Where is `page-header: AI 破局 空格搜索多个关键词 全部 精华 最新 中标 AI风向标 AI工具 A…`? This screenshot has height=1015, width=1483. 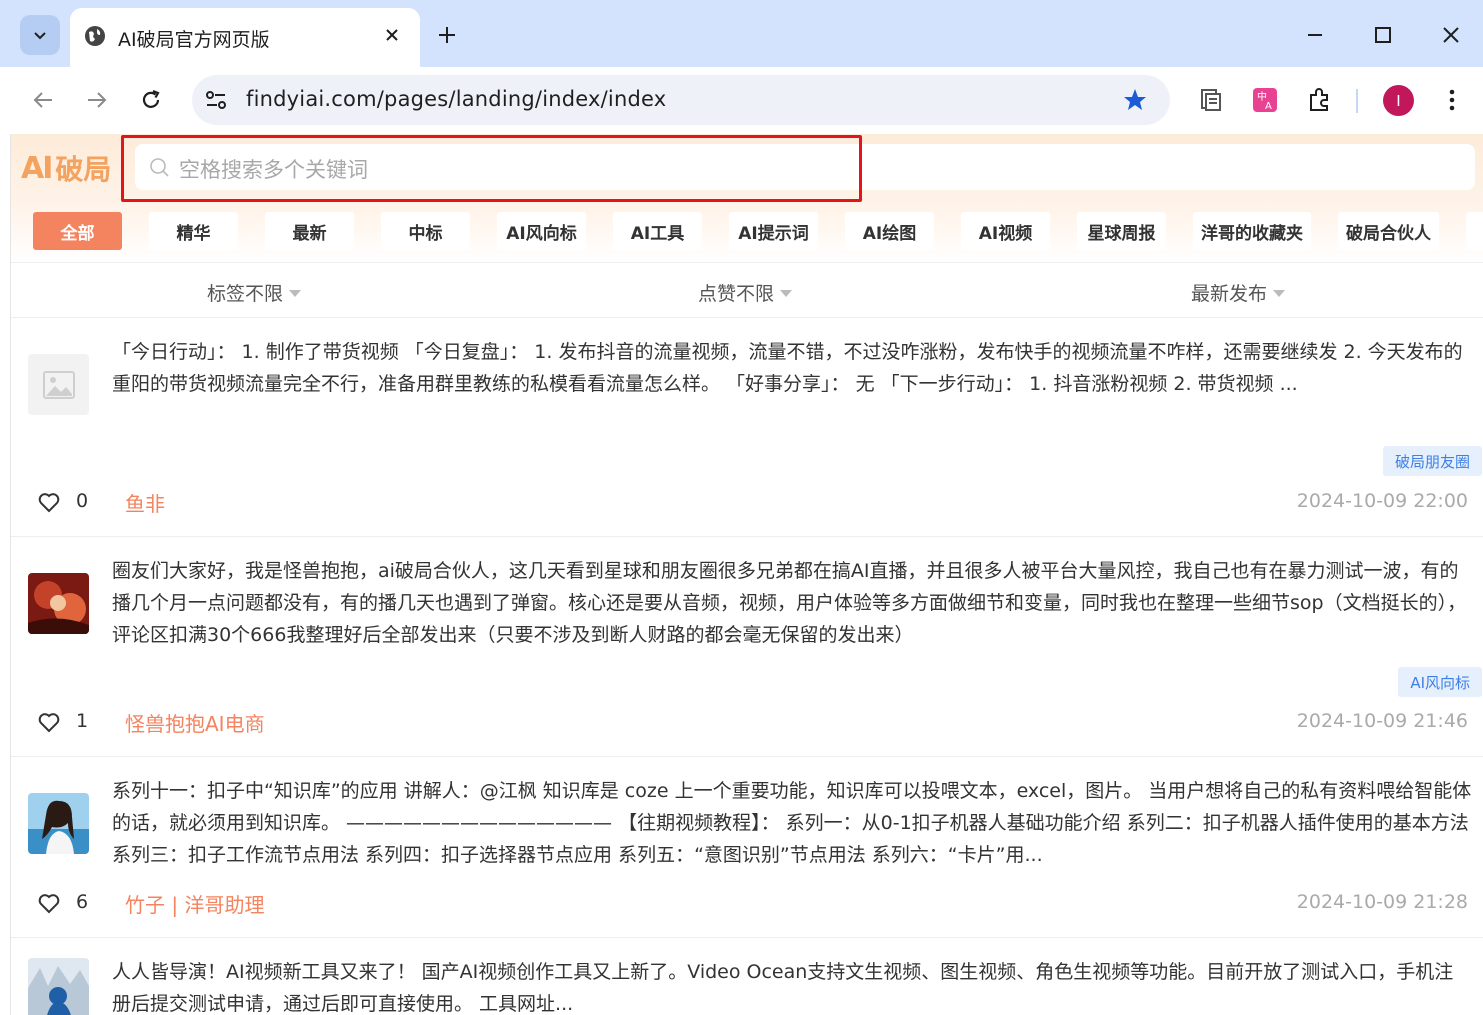 page-header: AI 破局 空格搜索多个关键词 全部 精华 最新 中标 AI风向标 AI工具 A… is located at coordinates (747, 198).